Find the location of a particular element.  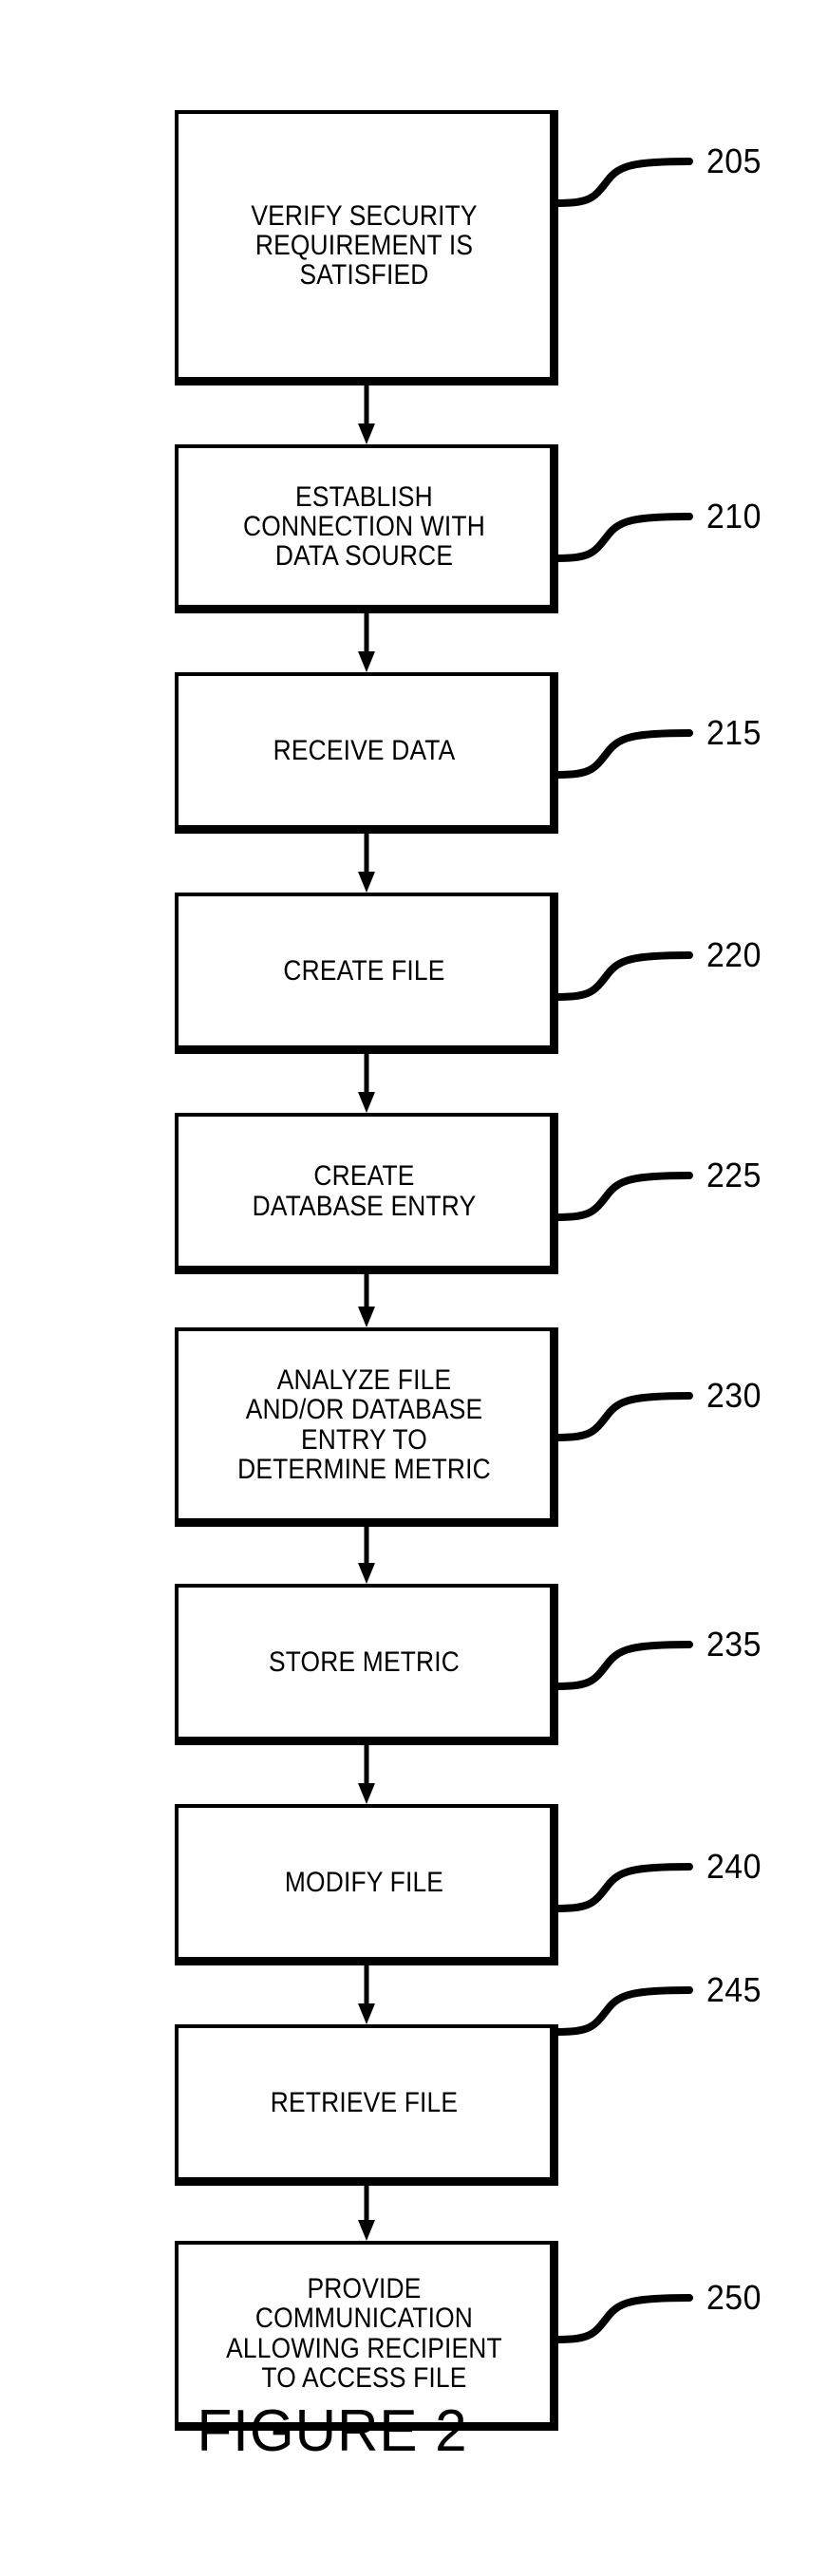

flow-box-225: CREATE DATABASE ENTRY is located at coordinates (366, 1193).